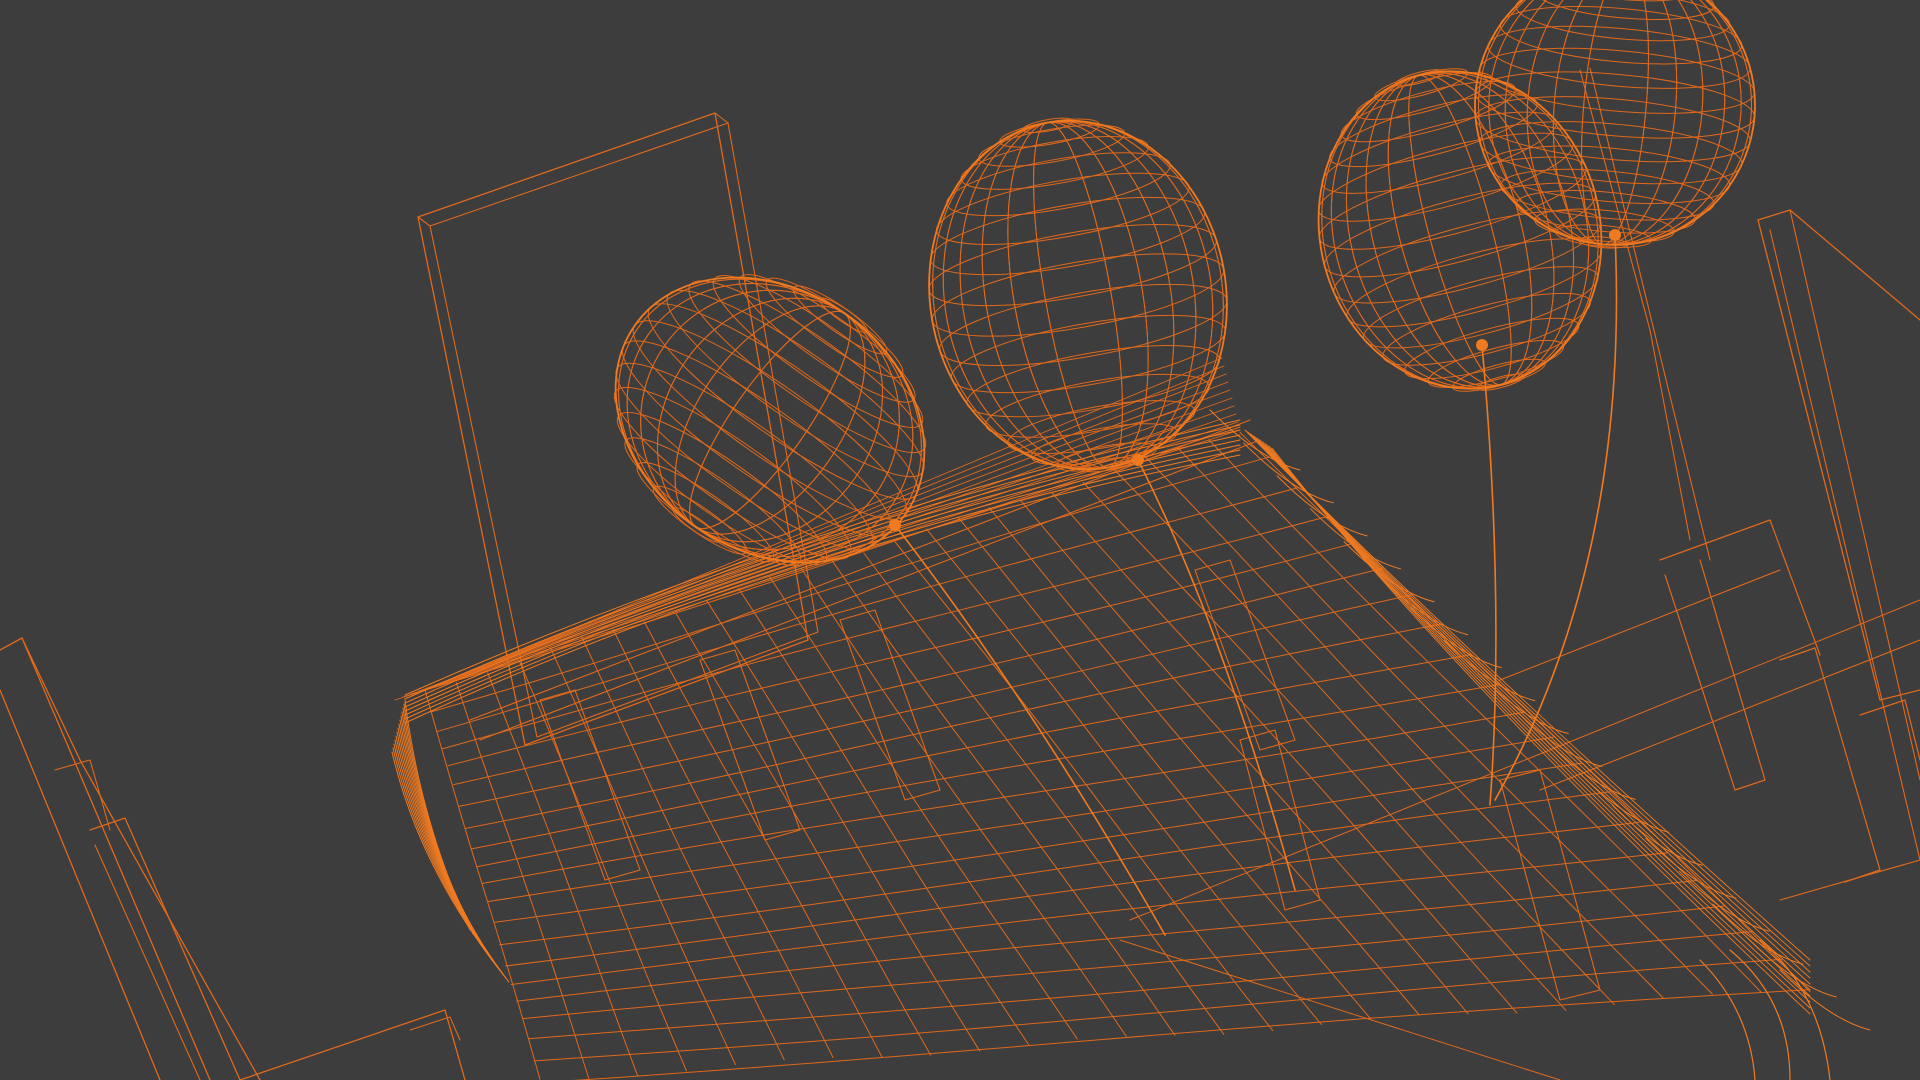 The width and height of the screenshot is (1920, 1080). What do you see at coordinates (130, 858) in the screenshot?
I see `chair-left-edge` at bounding box center [130, 858].